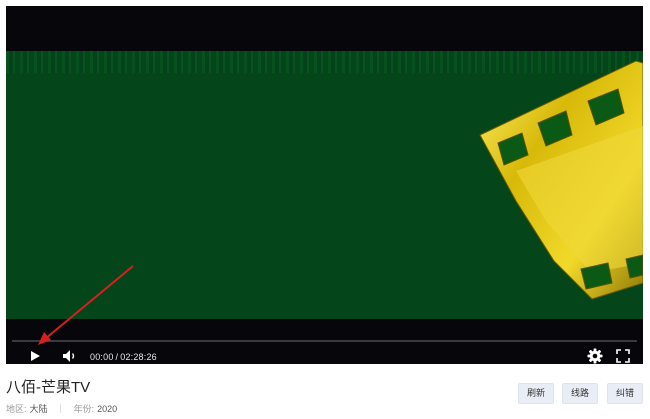 This screenshot has height=419, width=650. I want to click on duration: 02:28:26, so click(138, 357).